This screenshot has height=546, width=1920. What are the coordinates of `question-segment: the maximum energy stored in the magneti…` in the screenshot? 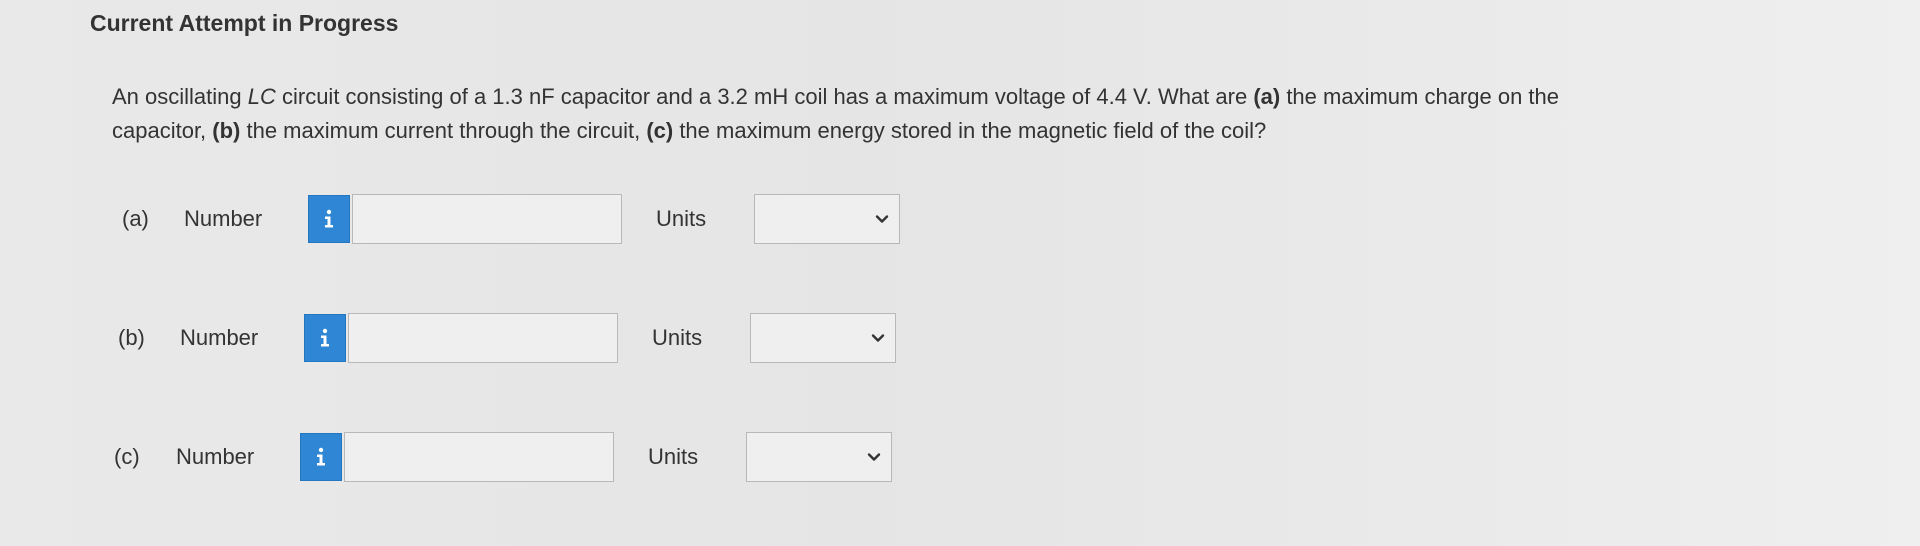 It's located at (970, 130).